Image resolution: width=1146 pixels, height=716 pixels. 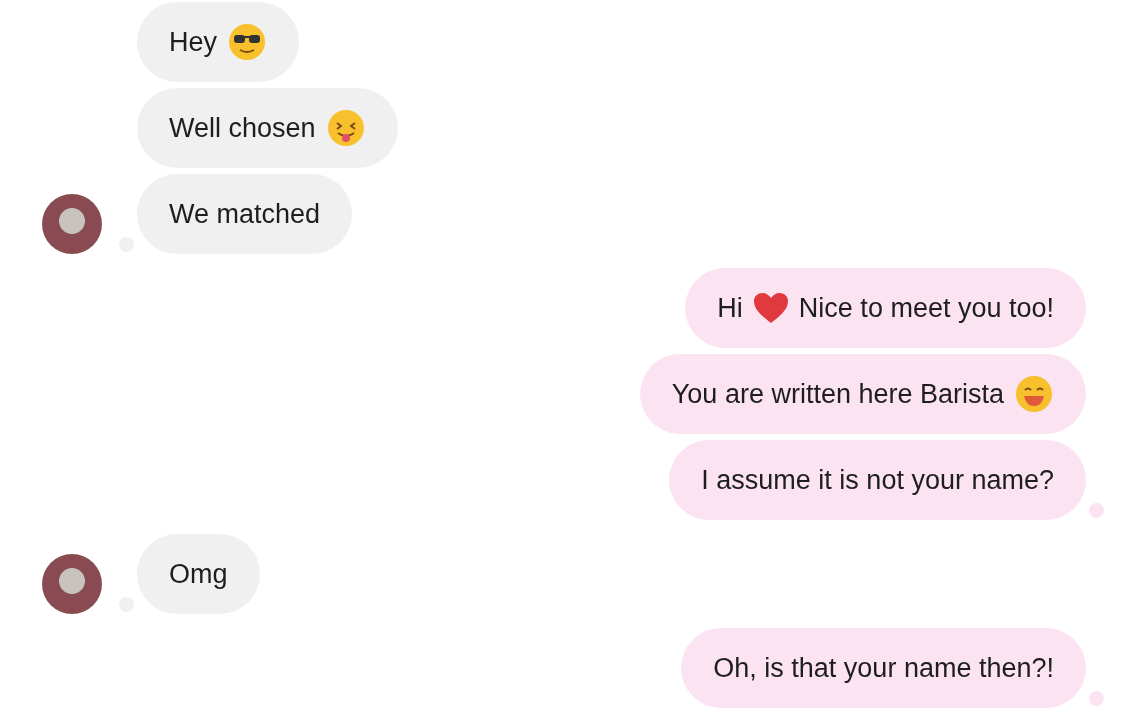 What do you see at coordinates (730, 308) in the screenshot?
I see `message-text: Hi` at bounding box center [730, 308].